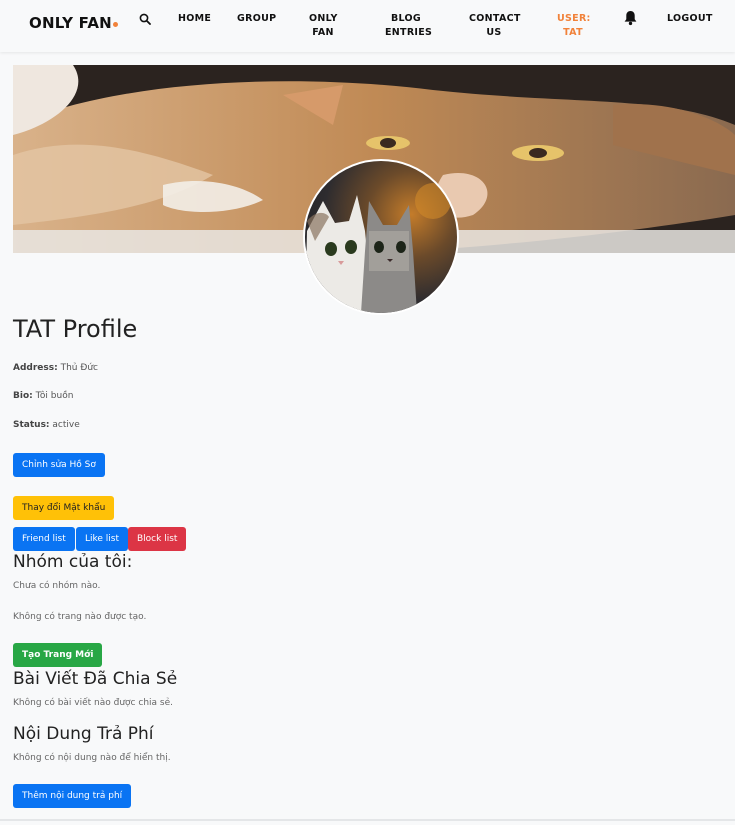 This screenshot has height=825, width=735. I want to click on avatar-cats-image, so click(378, 248).